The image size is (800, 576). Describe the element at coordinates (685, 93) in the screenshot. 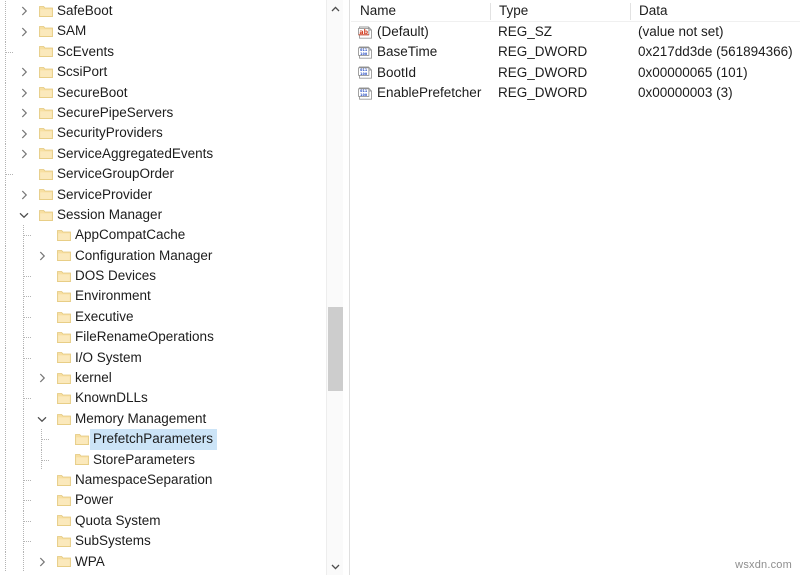

I see `value-data: 0x00000003 (3)` at that location.